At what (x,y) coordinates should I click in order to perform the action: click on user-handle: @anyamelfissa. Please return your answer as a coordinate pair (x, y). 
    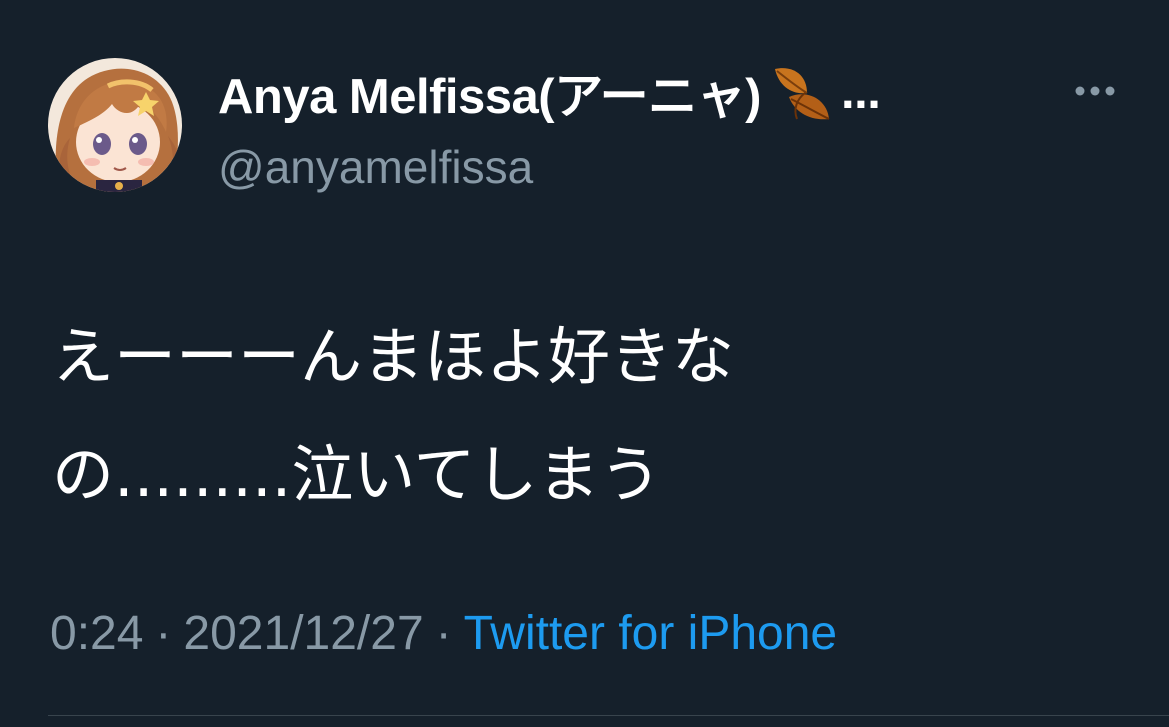
    Looking at the image, I should click on (375, 167).